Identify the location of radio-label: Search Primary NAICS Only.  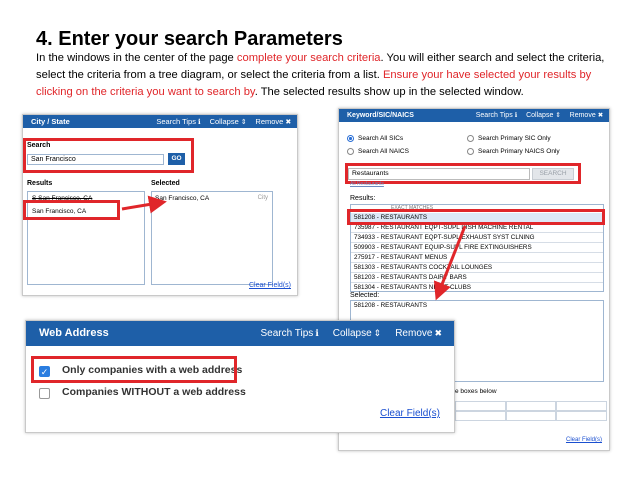
(519, 151).